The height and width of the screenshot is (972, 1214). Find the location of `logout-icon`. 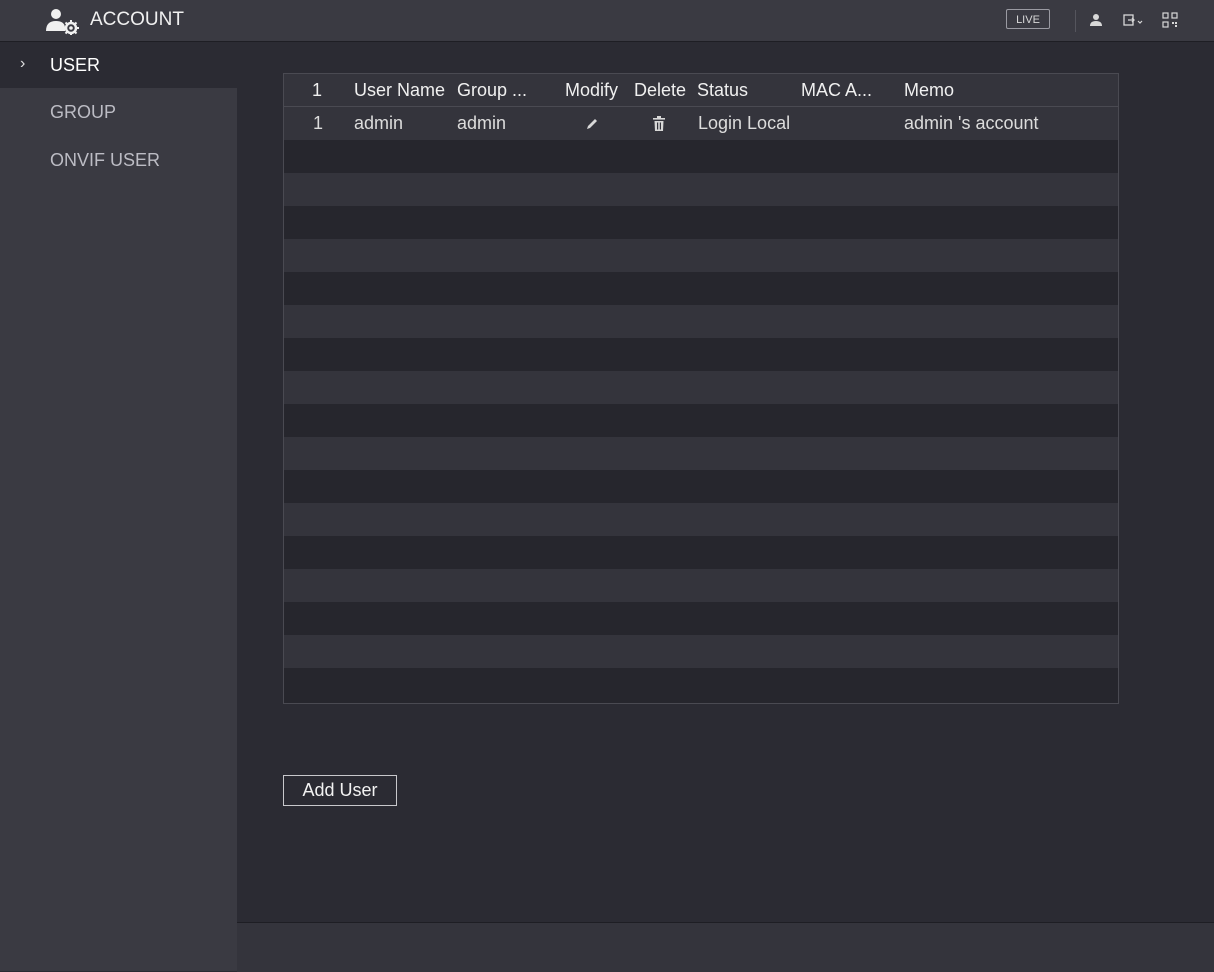

logout-icon is located at coordinates (1133, 20).